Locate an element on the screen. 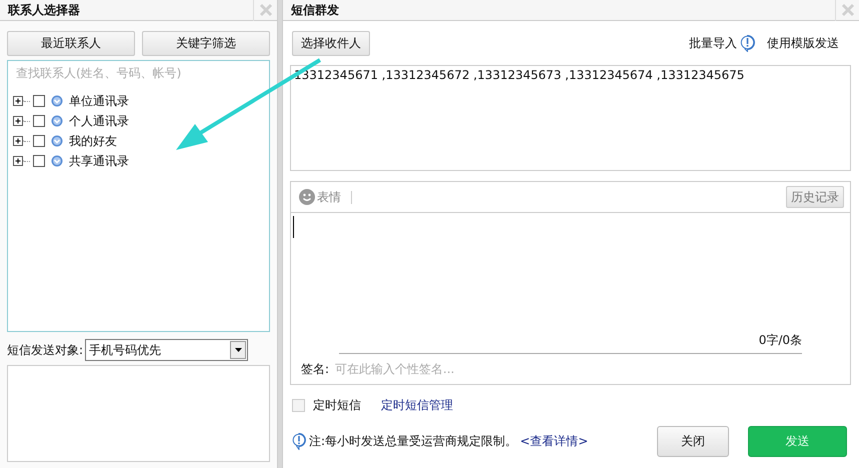 This screenshot has height=468, width=859. text-cursor is located at coordinates (293, 227).